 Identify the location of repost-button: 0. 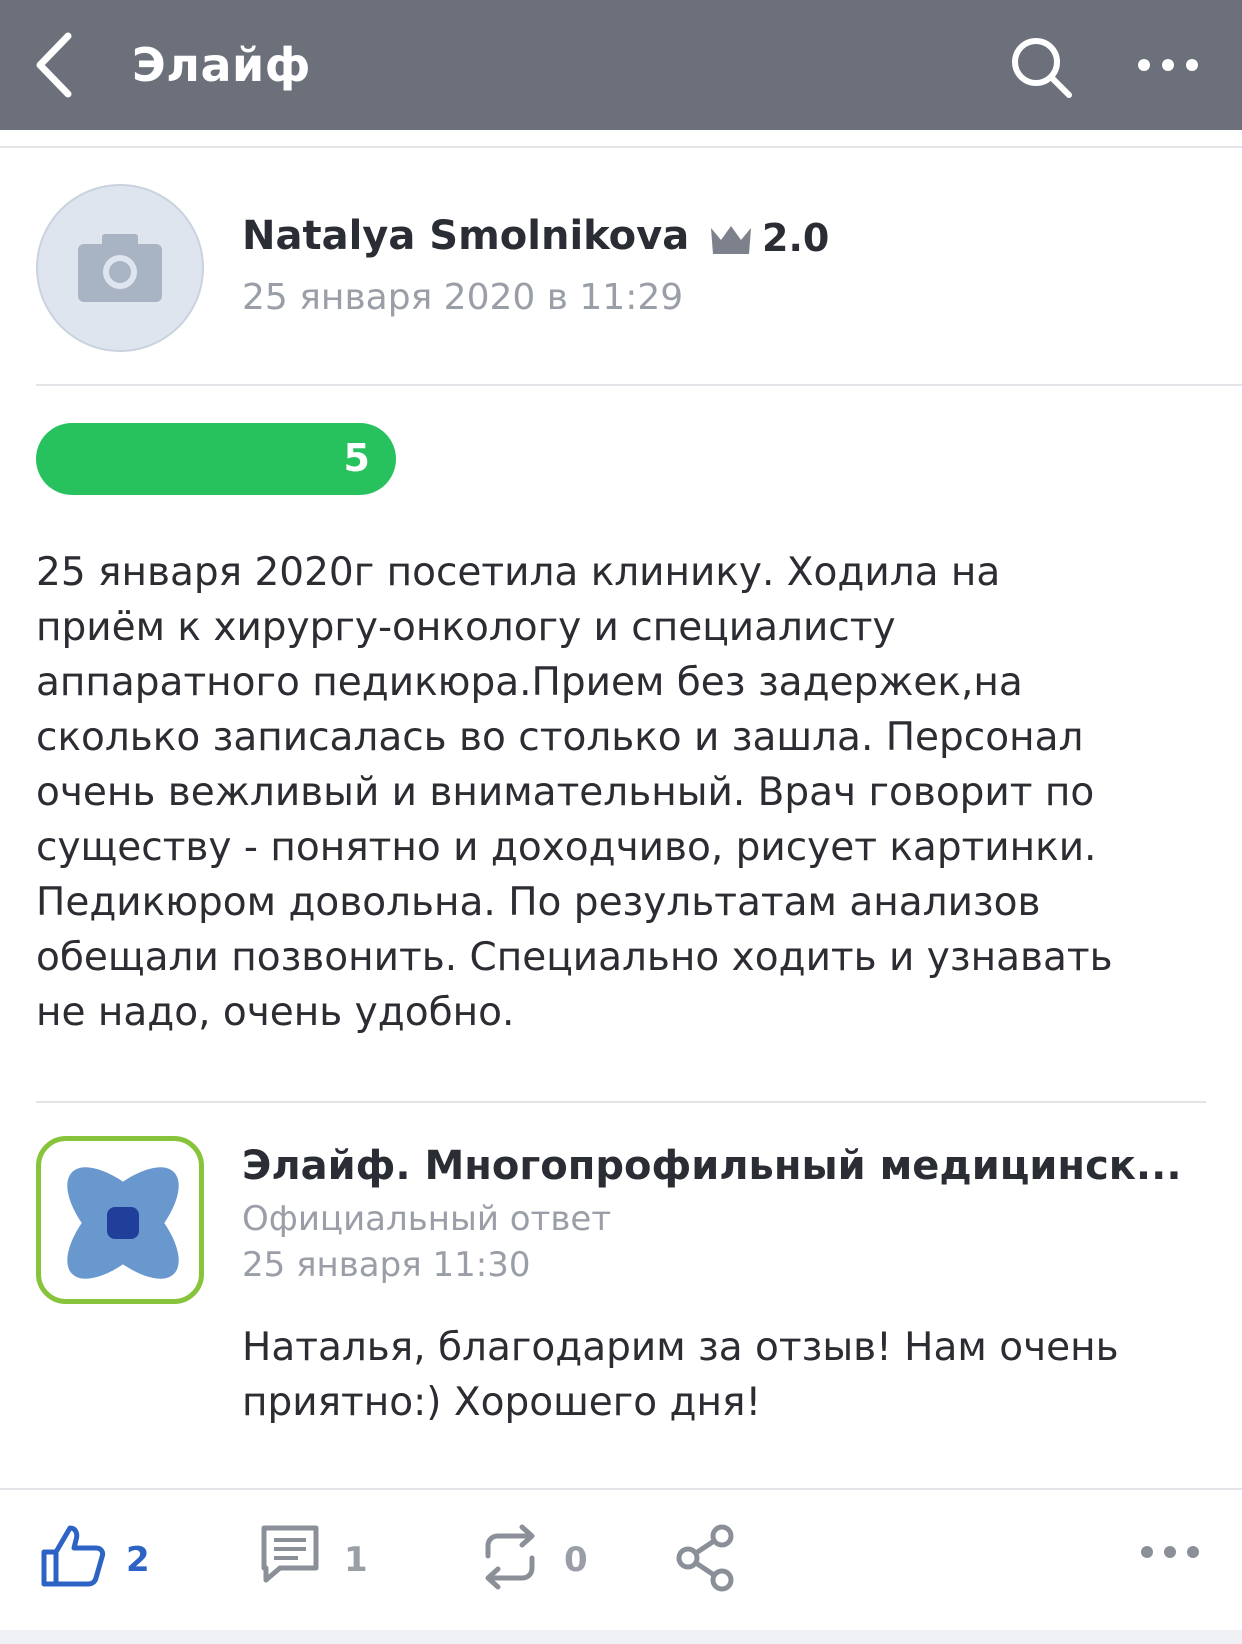
(533, 1560).